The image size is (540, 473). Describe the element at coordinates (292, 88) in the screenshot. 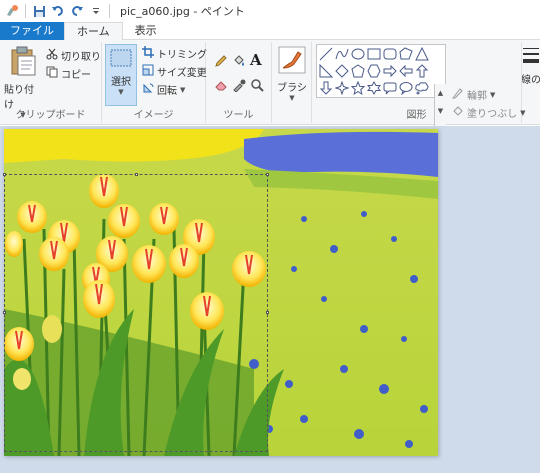

I see `brush-label: ブラシ` at that location.